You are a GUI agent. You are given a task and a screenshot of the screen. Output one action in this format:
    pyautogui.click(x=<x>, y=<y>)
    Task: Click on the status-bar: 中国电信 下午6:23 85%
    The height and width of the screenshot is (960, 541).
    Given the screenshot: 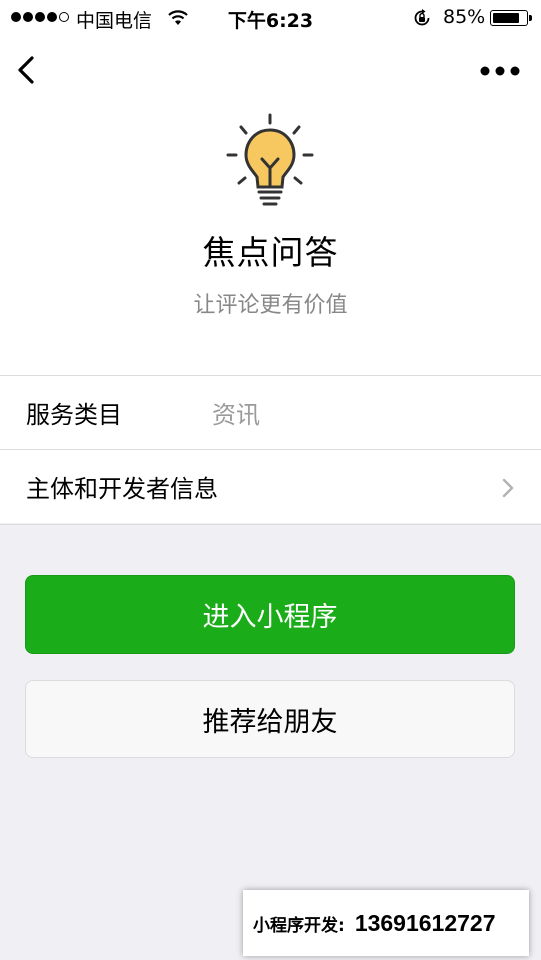 What is the action you would take?
    pyautogui.click(x=270, y=18)
    